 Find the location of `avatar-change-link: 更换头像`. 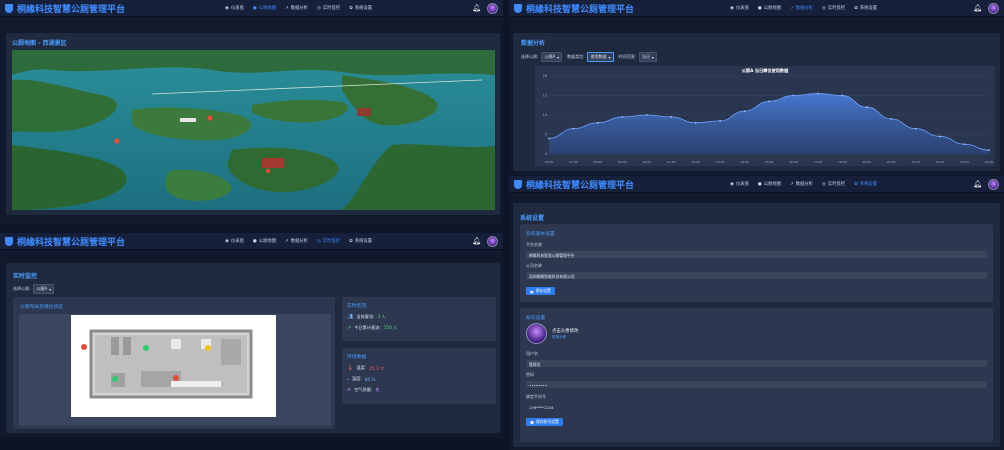

avatar-change-link: 更换头像 is located at coordinates (559, 337).